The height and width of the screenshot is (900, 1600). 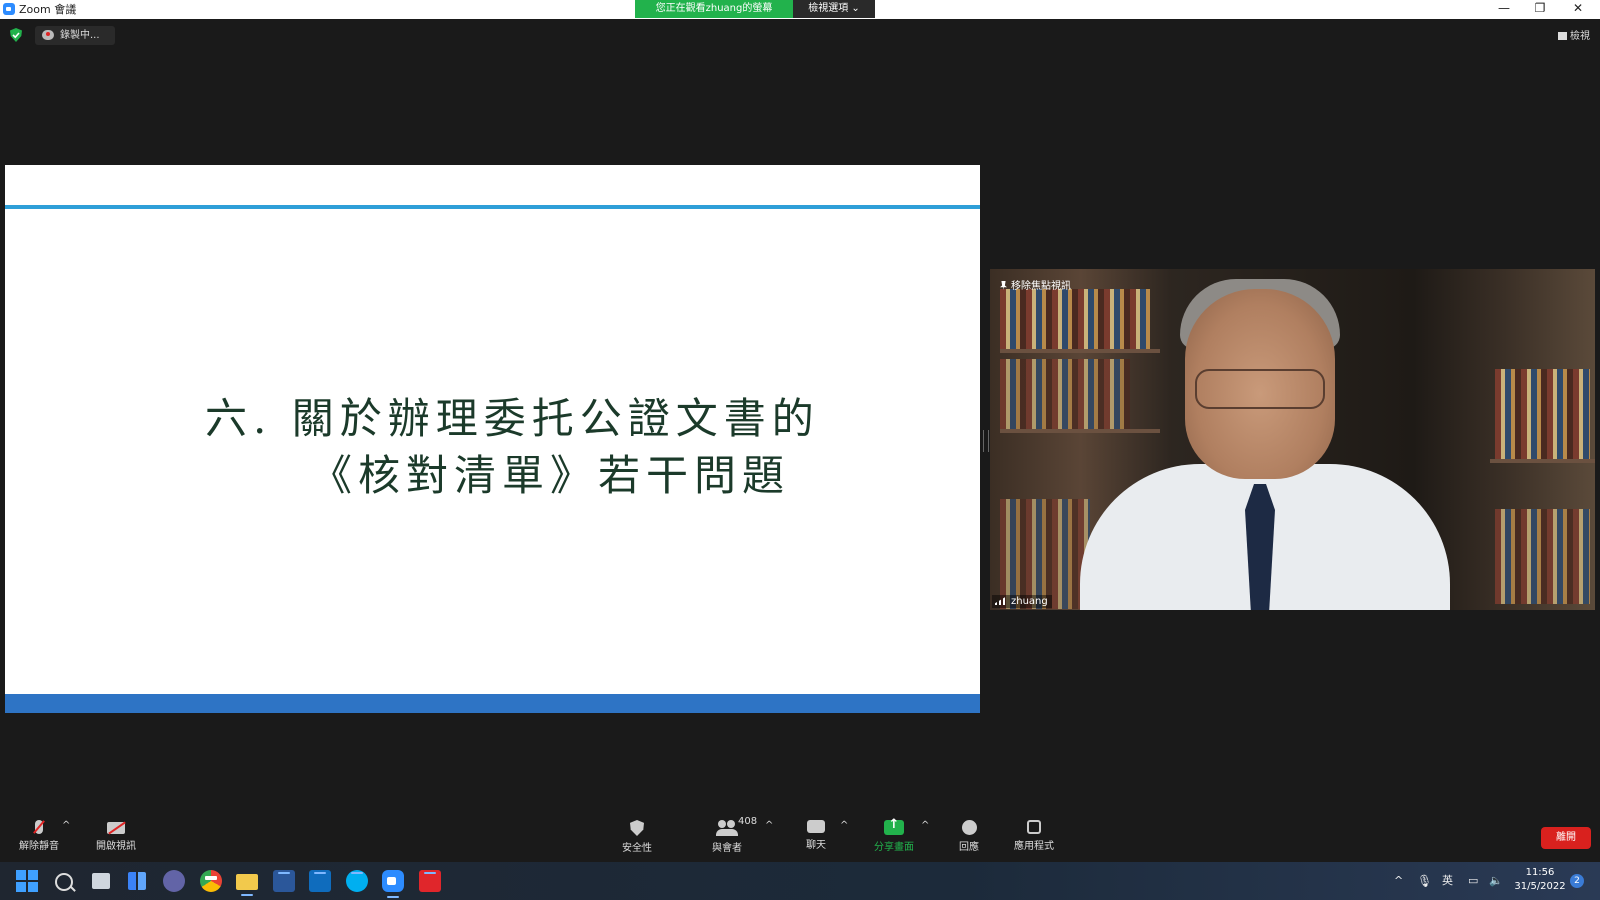 I want to click on microphone-tray-icon: 🎙, so click(x=1424, y=881).